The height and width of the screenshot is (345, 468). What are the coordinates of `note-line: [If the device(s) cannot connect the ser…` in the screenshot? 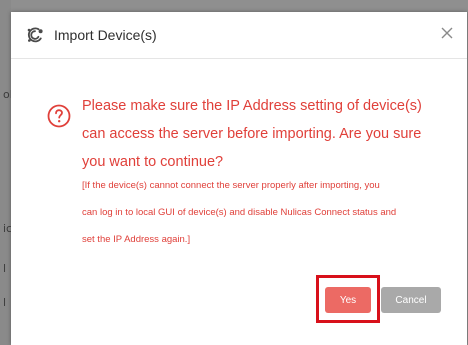 It's located at (231, 185).